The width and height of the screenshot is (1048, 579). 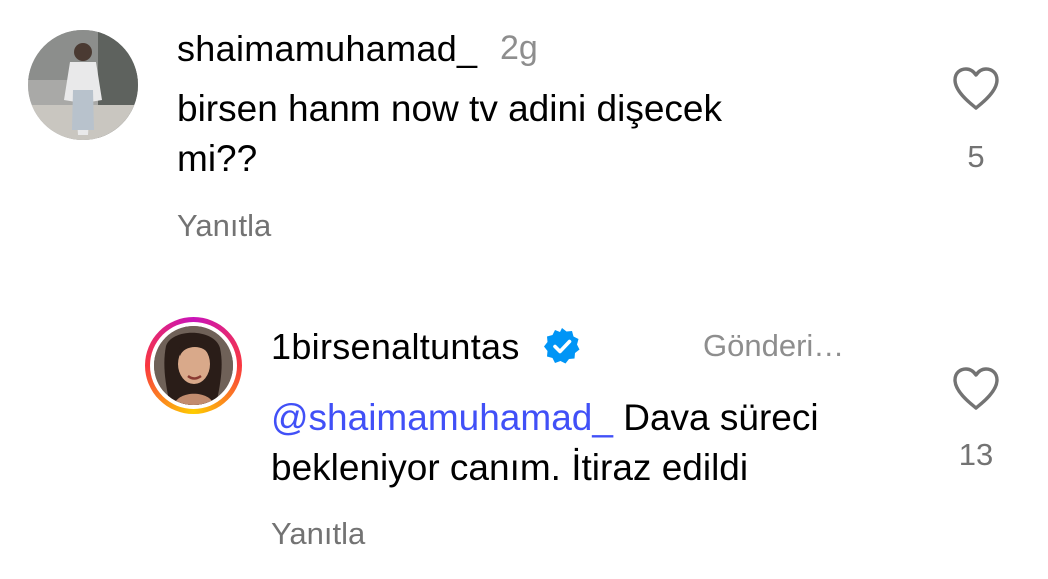 I want to click on verified-badge, so click(x=562, y=348).